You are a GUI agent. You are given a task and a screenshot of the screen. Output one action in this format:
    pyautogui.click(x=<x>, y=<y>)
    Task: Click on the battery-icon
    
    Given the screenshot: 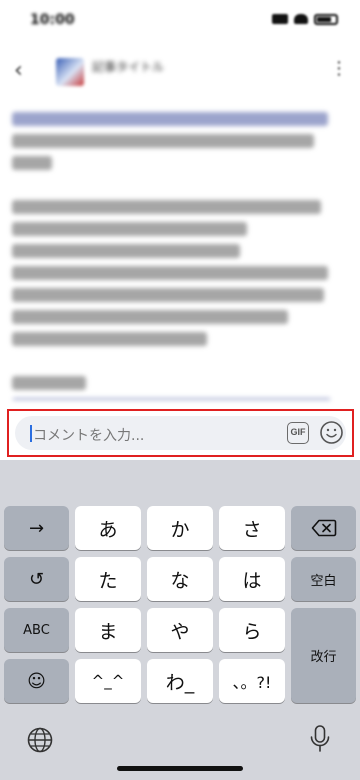 What is the action you would take?
    pyautogui.click(x=326, y=19)
    